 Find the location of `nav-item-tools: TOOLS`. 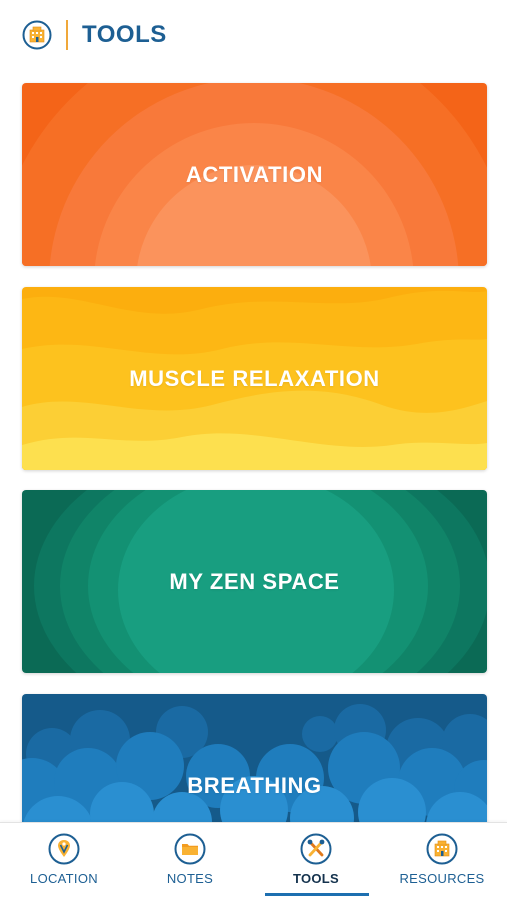

nav-item-tools: TOOLS is located at coordinates (316, 861).